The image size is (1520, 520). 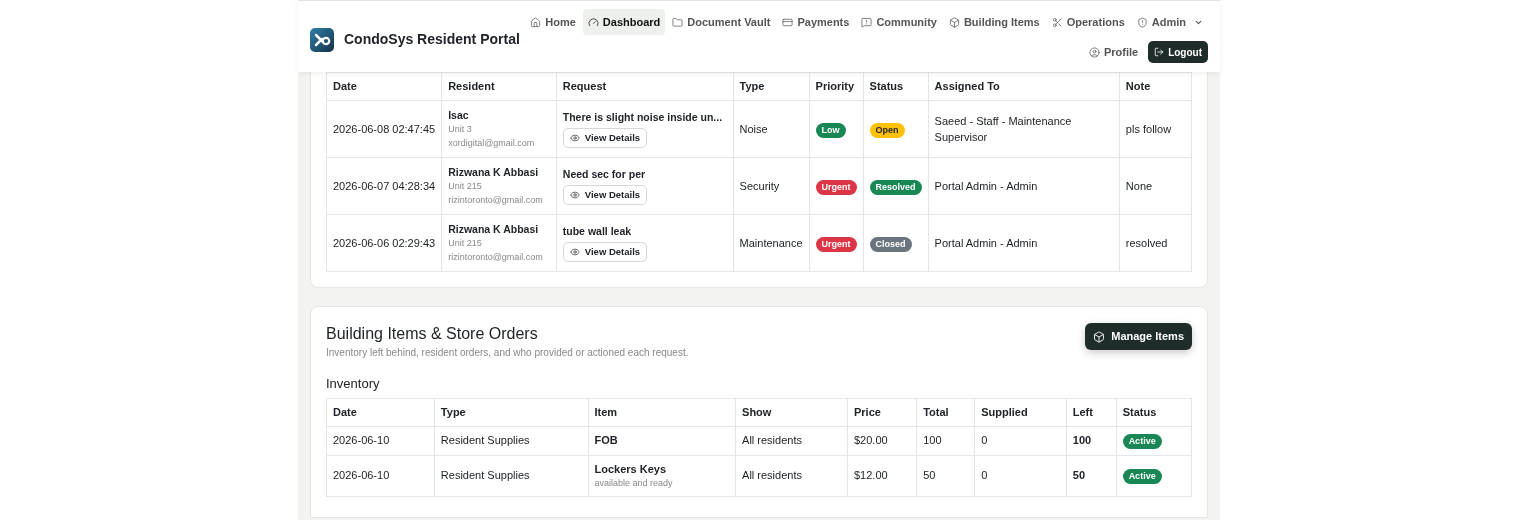 I want to click on column-header: Left, so click(x=1091, y=412).